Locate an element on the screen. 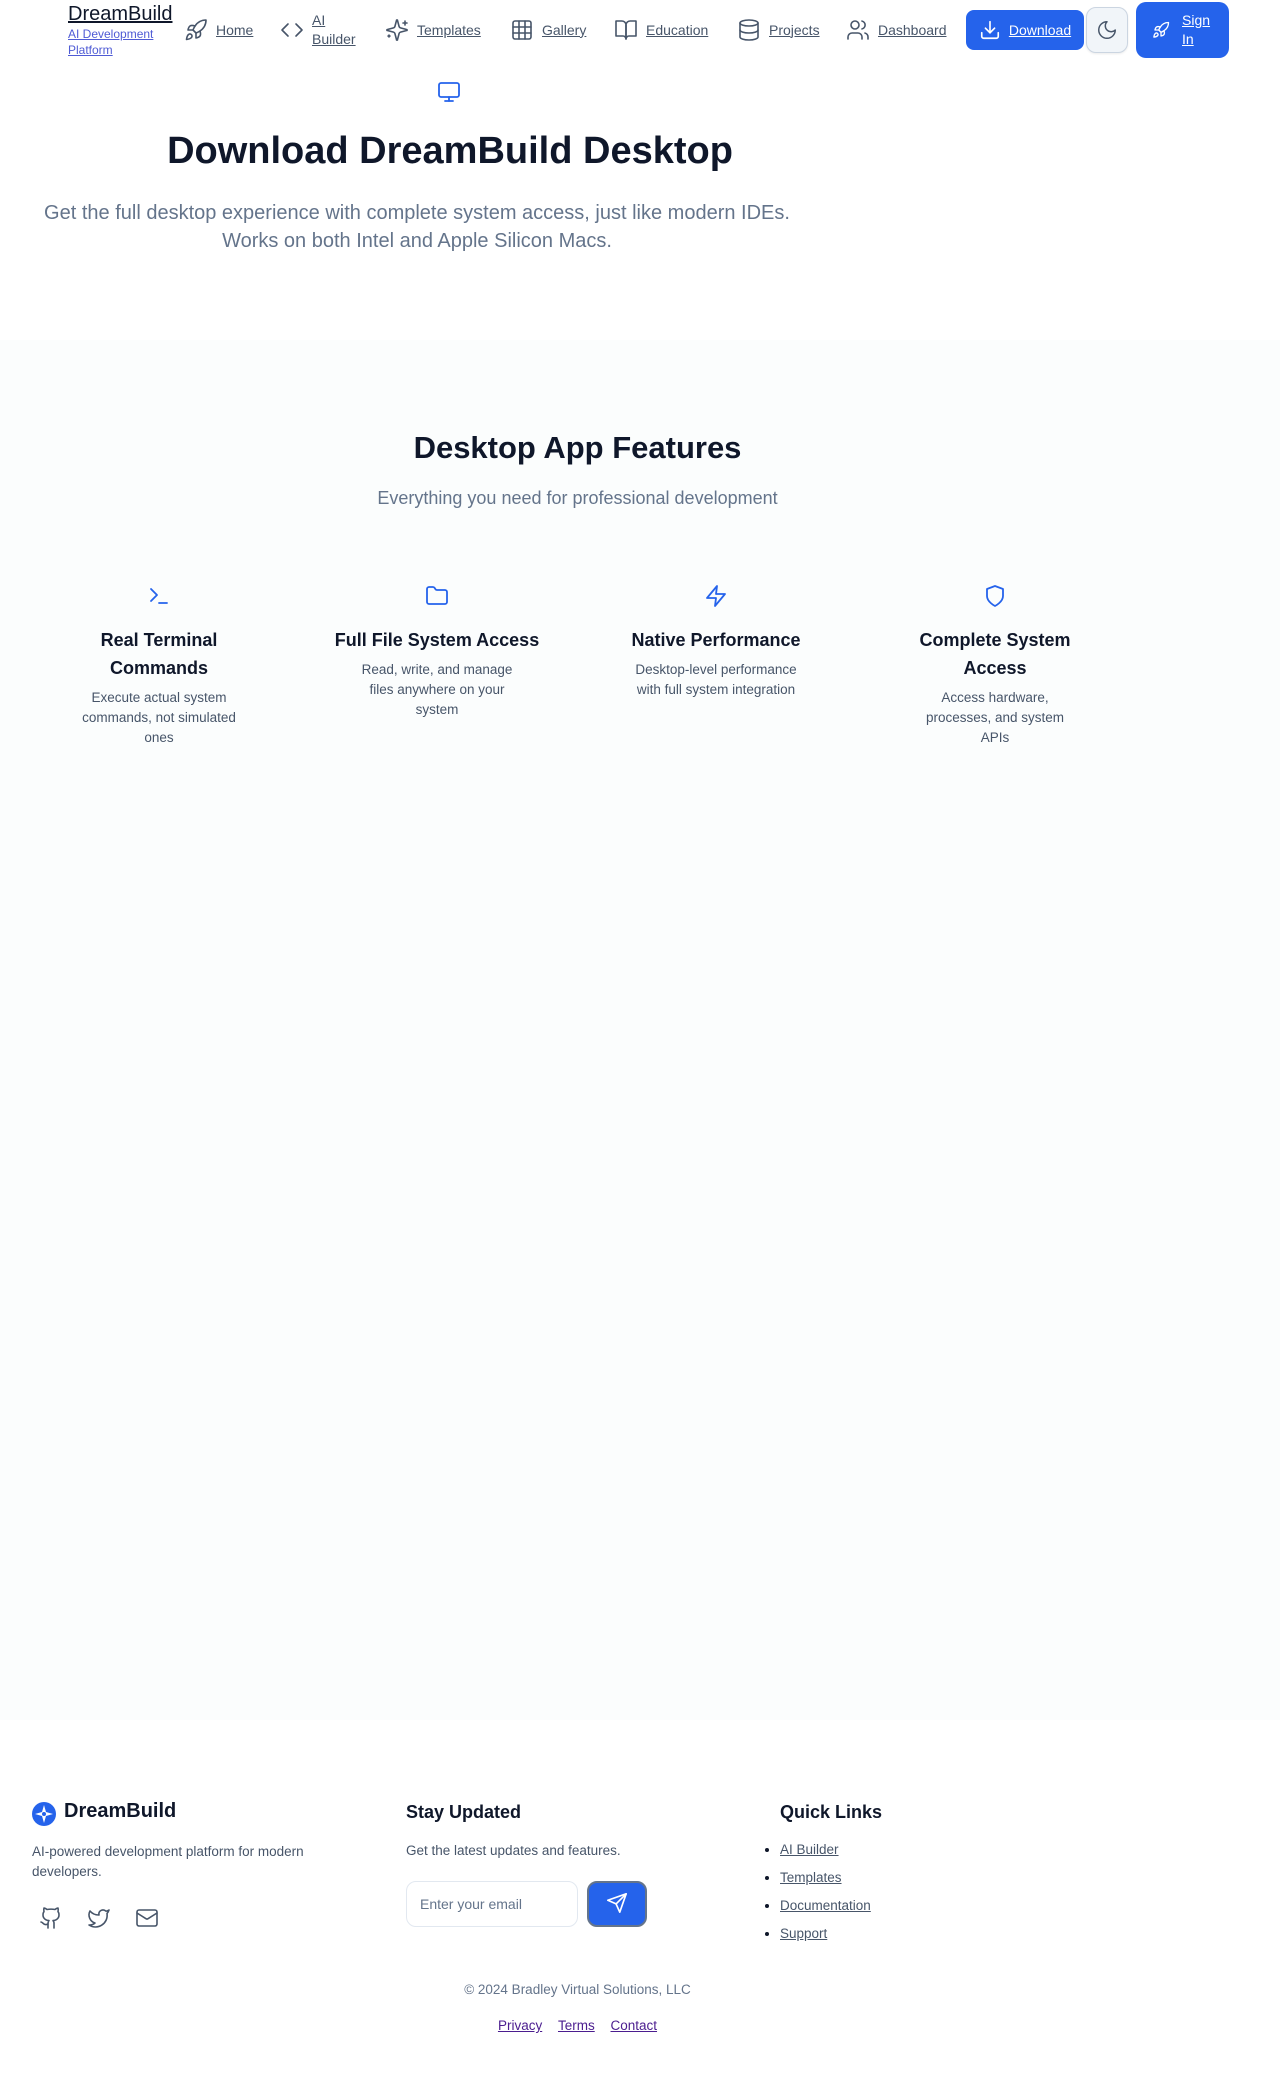 This screenshot has height=2081, width=1280. monitor-icon is located at coordinates (449, 92).